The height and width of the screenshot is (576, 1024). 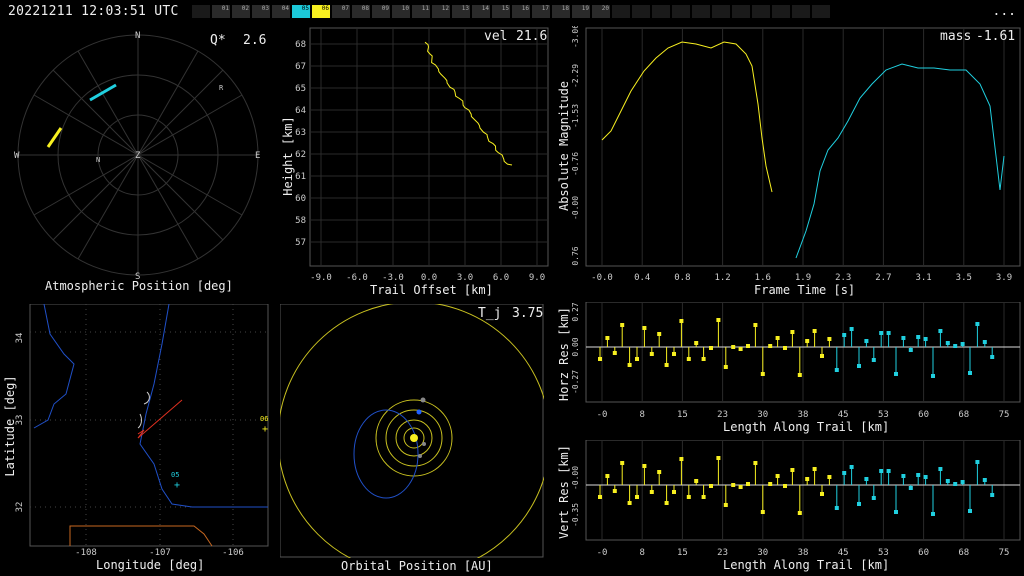 I want to click on tick-label: 3.1, so click(x=923, y=278).